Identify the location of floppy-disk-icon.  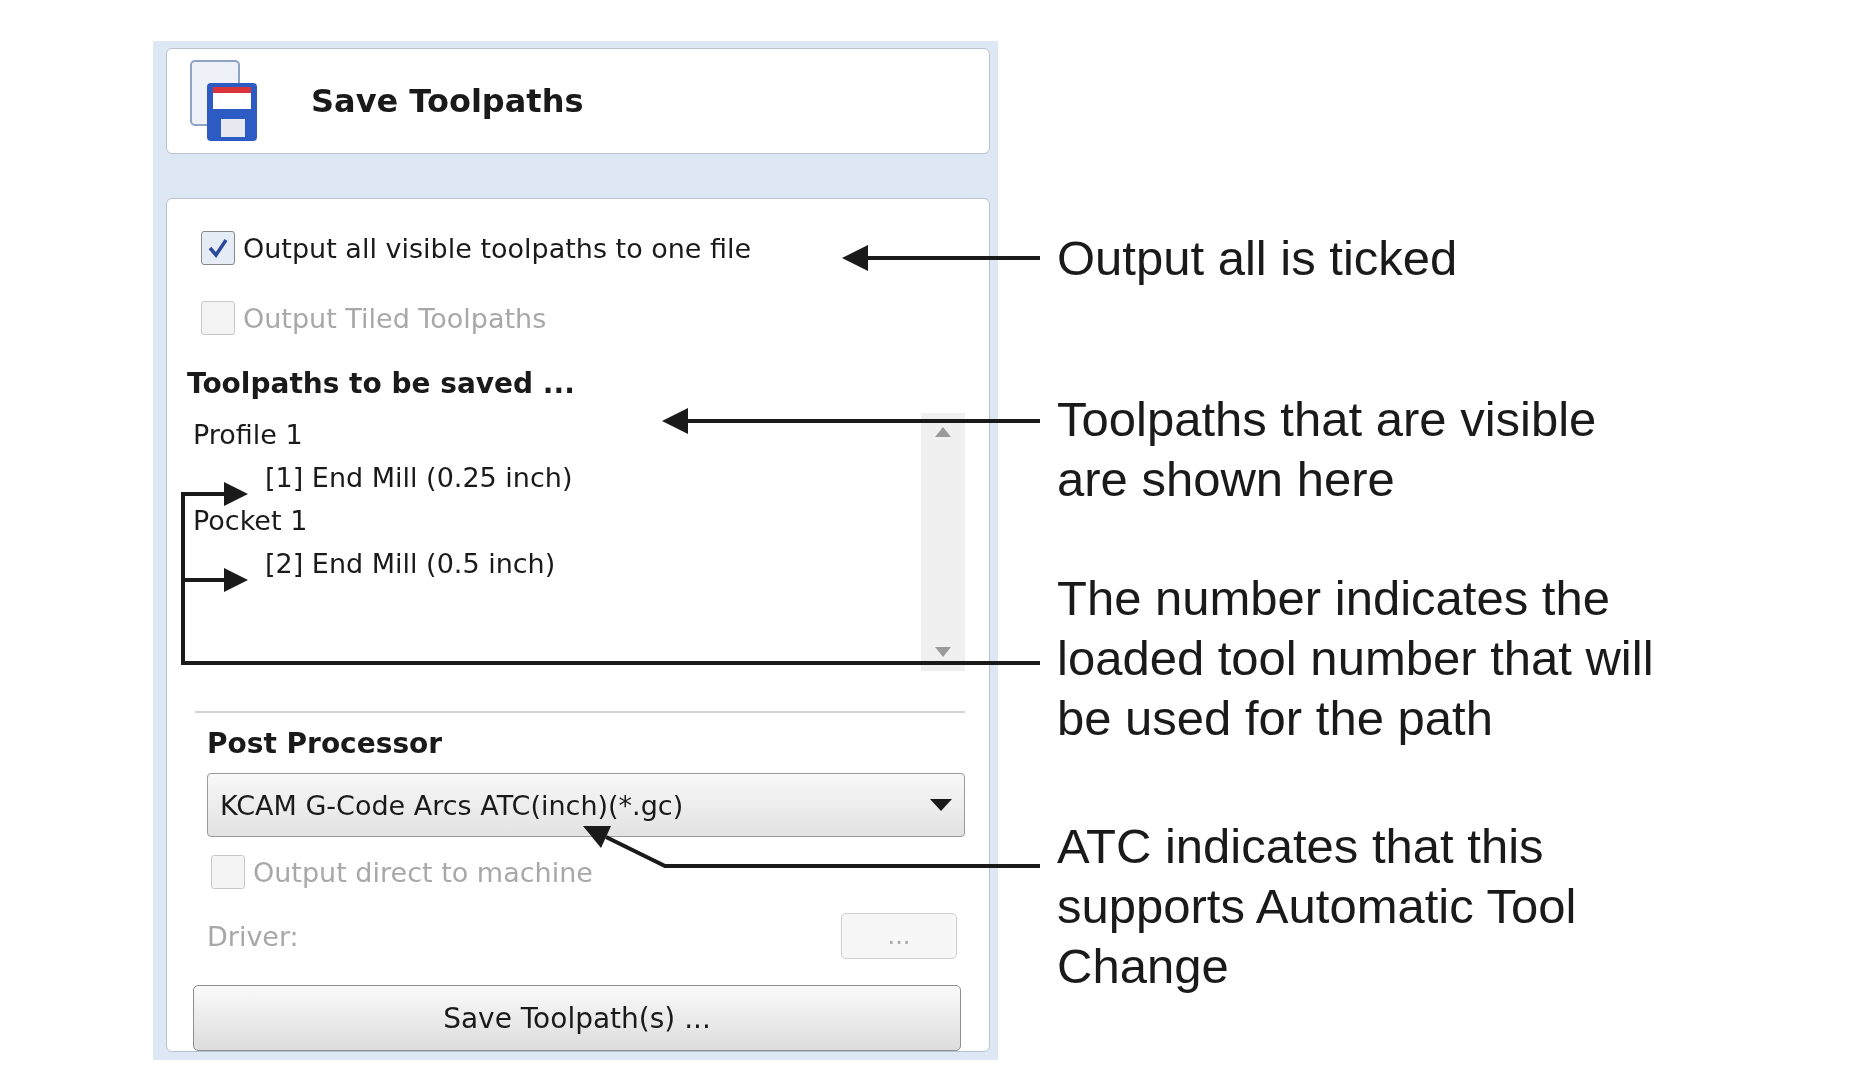
(224, 101).